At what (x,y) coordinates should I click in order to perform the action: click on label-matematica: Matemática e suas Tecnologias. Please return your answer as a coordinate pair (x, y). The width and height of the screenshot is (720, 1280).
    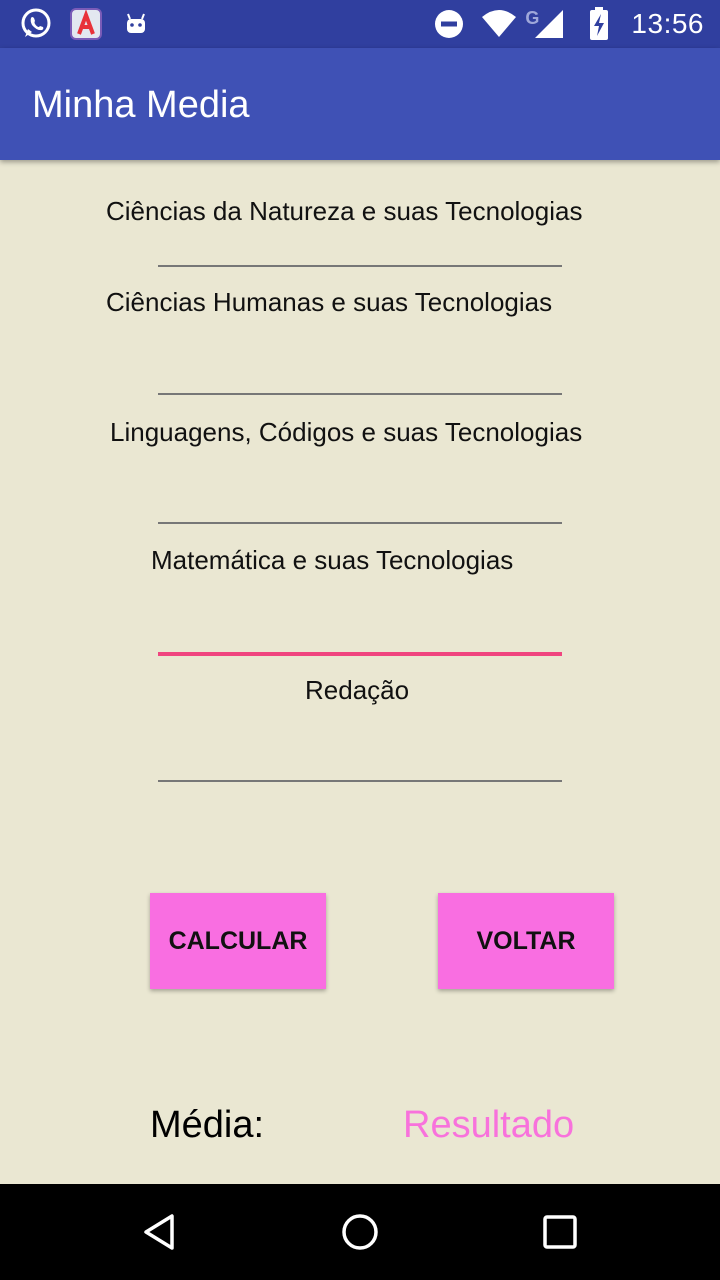
    Looking at the image, I should click on (332, 560).